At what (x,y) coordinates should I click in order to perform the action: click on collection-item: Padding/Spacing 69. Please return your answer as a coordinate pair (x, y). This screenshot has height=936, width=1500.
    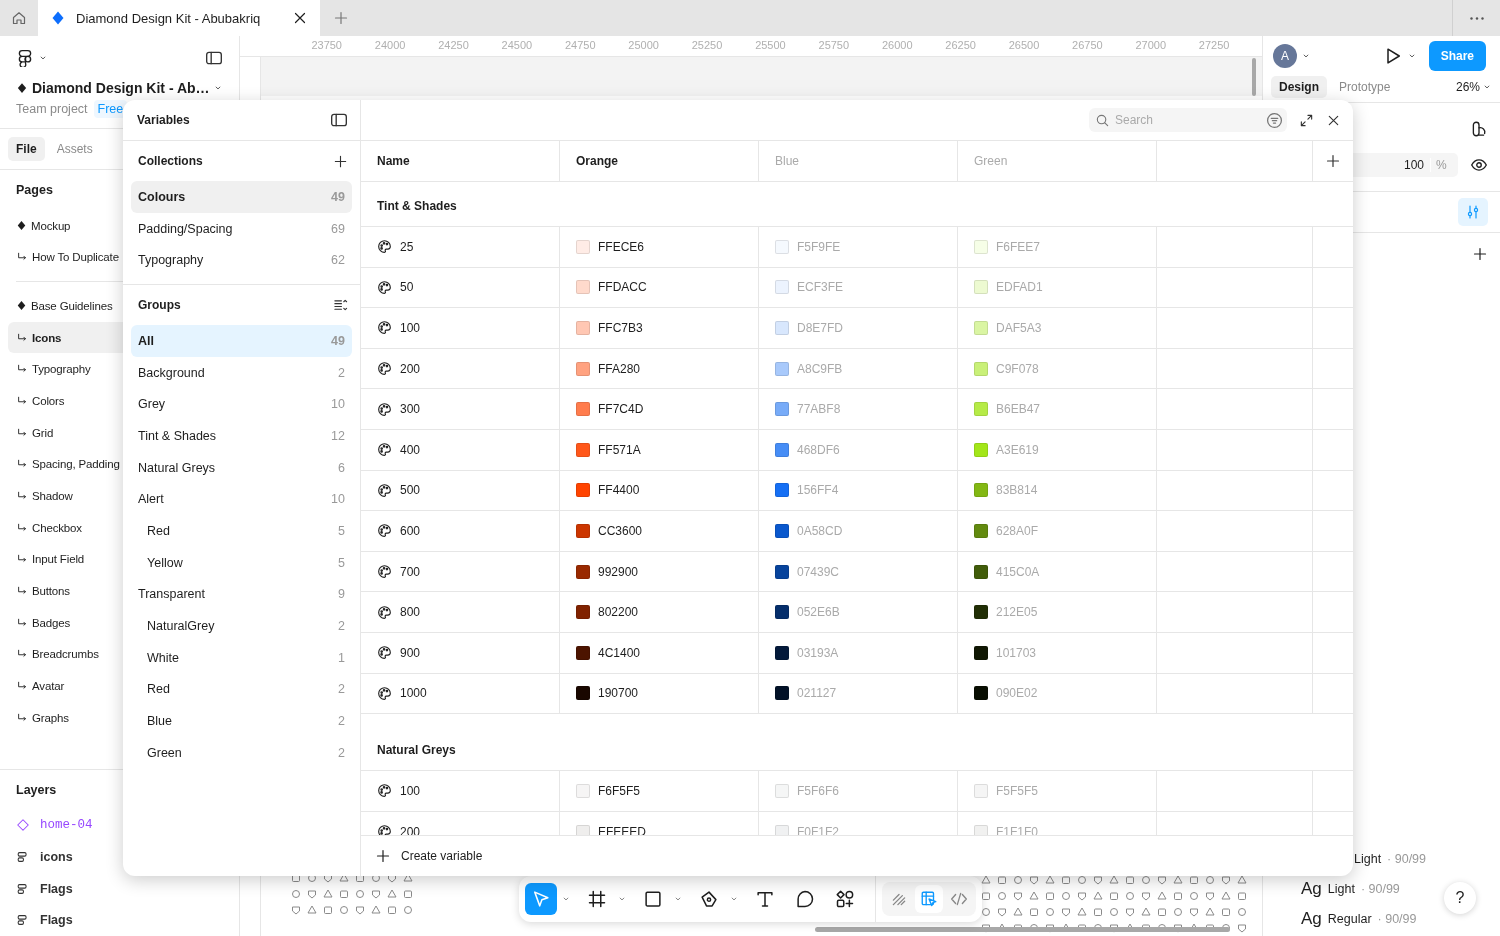
    Looking at the image, I should click on (241, 228).